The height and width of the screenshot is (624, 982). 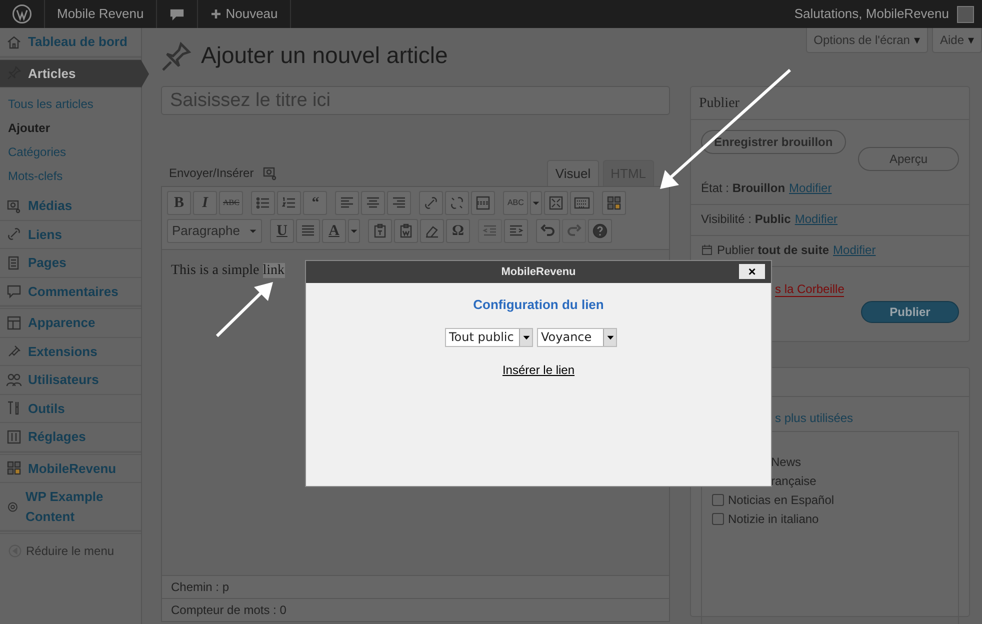 What do you see at coordinates (743, 188) in the screenshot?
I see `publish-setting: État : Brouillon` at bounding box center [743, 188].